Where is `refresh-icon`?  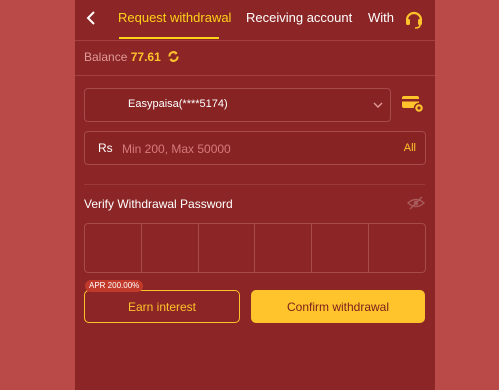
refresh-icon is located at coordinates (173, 56).